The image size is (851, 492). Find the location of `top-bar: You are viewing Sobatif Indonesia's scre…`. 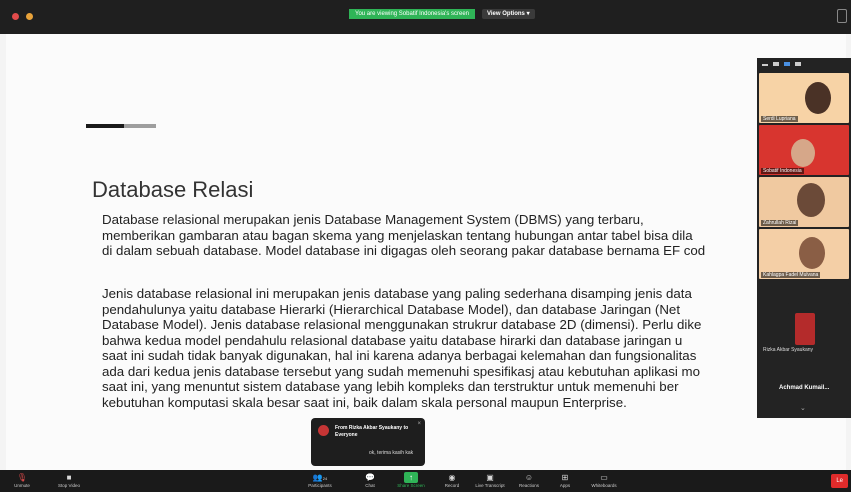

top-bar: You are viewing Sobatif Indonesia's scre… is located at coordinates (425, 17).